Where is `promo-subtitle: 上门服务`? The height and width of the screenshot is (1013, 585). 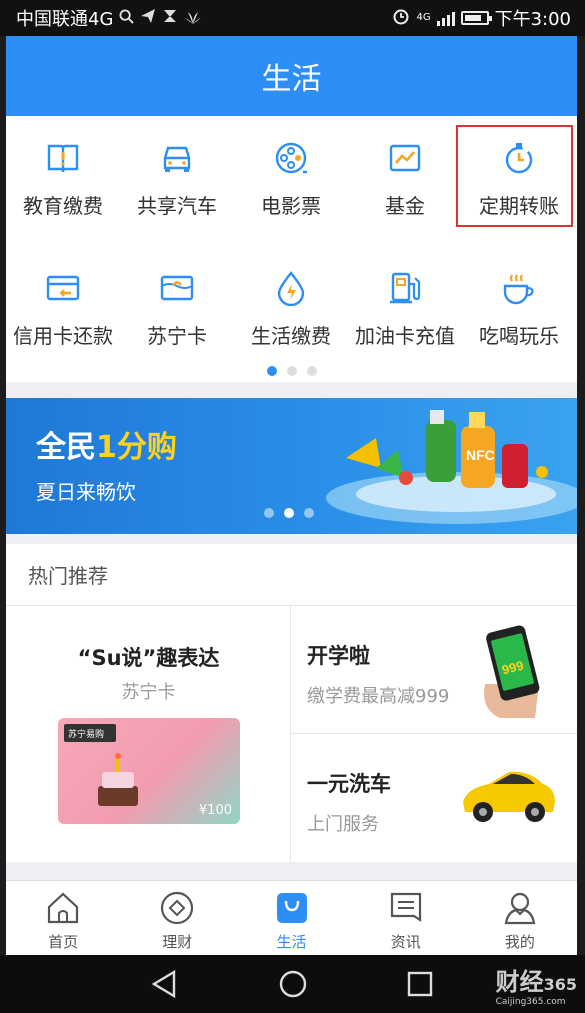
promo-subtitle: 上门服务 is located at coordinates (343, 824).